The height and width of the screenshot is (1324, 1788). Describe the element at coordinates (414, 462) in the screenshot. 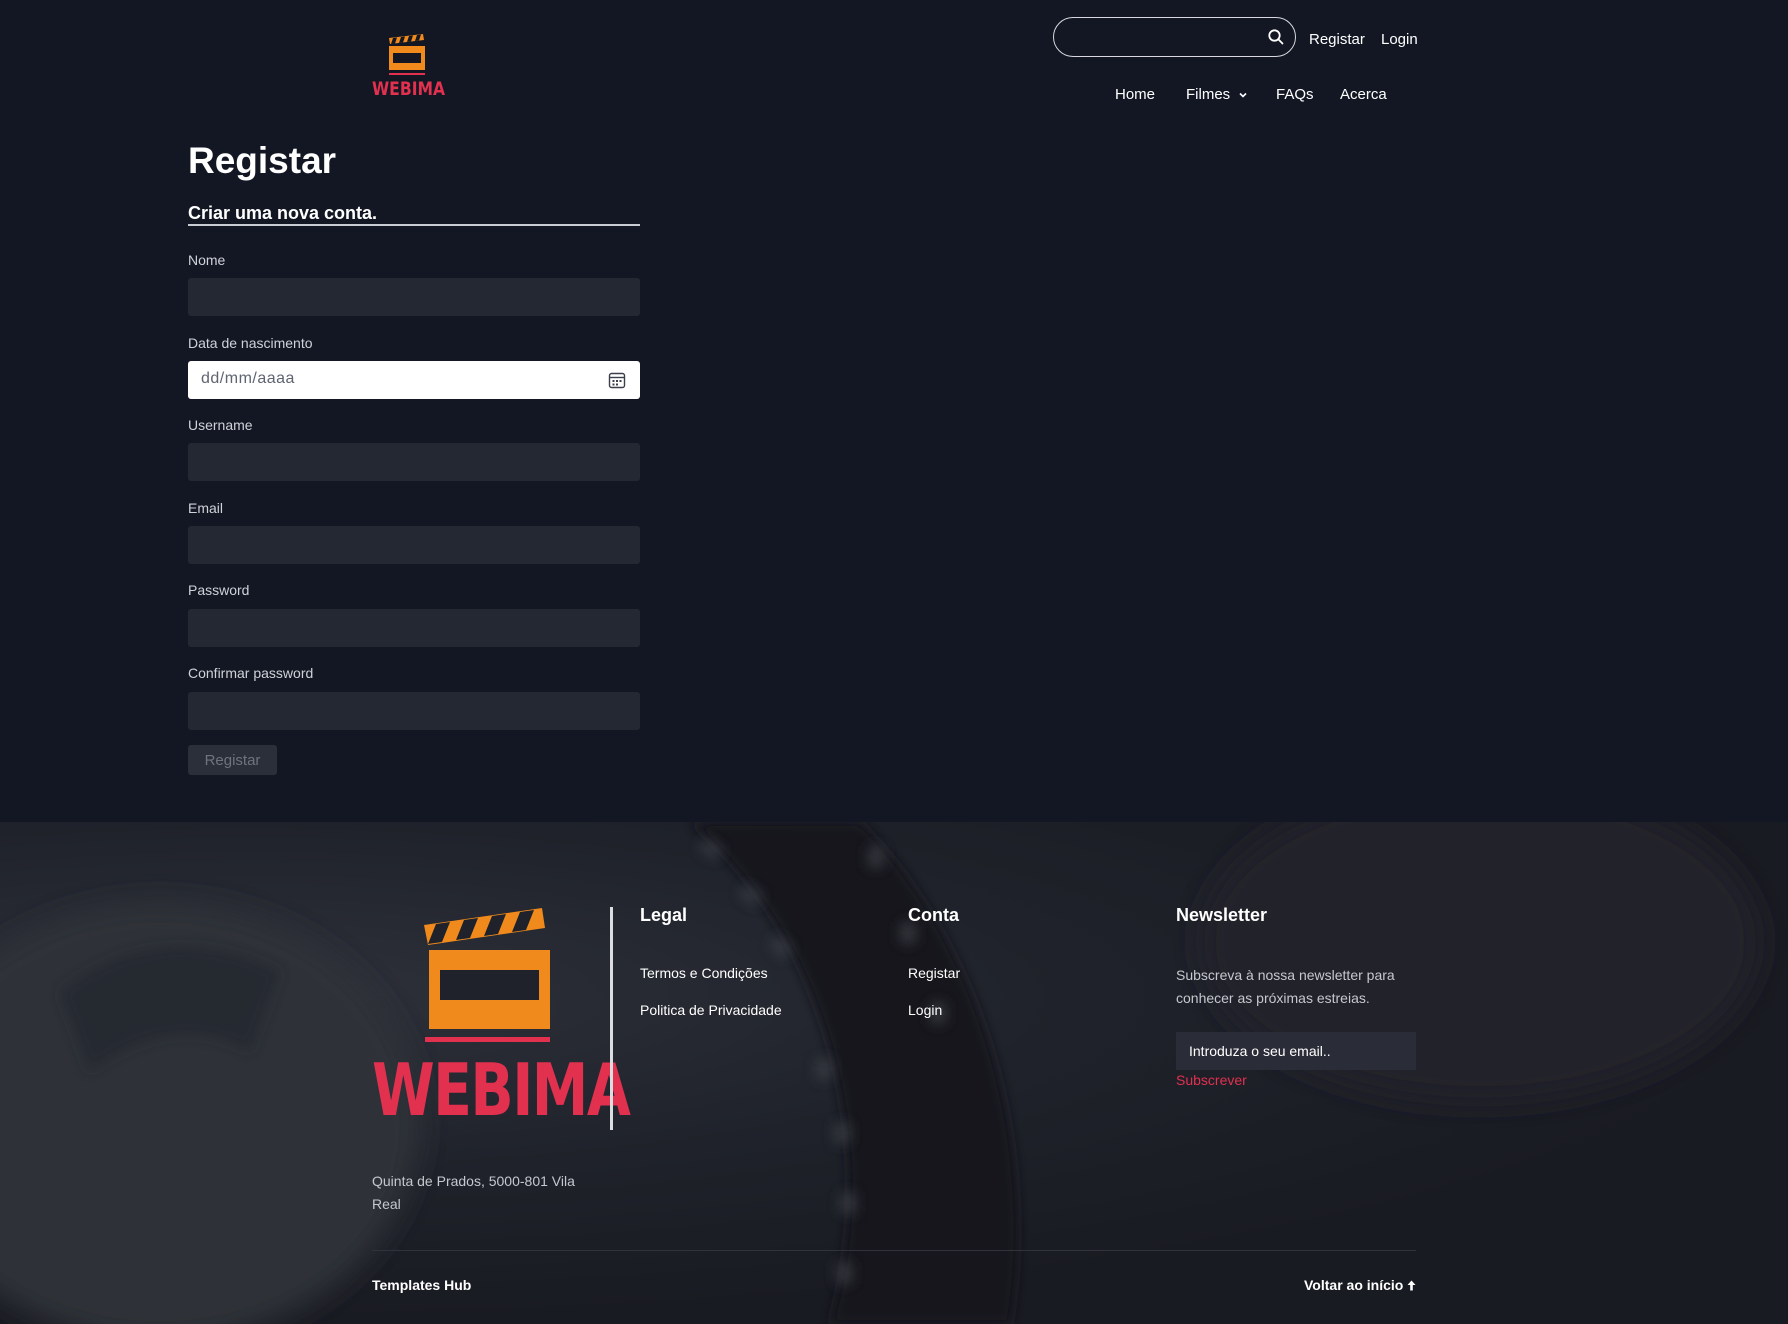

I see `username-field` at that location.